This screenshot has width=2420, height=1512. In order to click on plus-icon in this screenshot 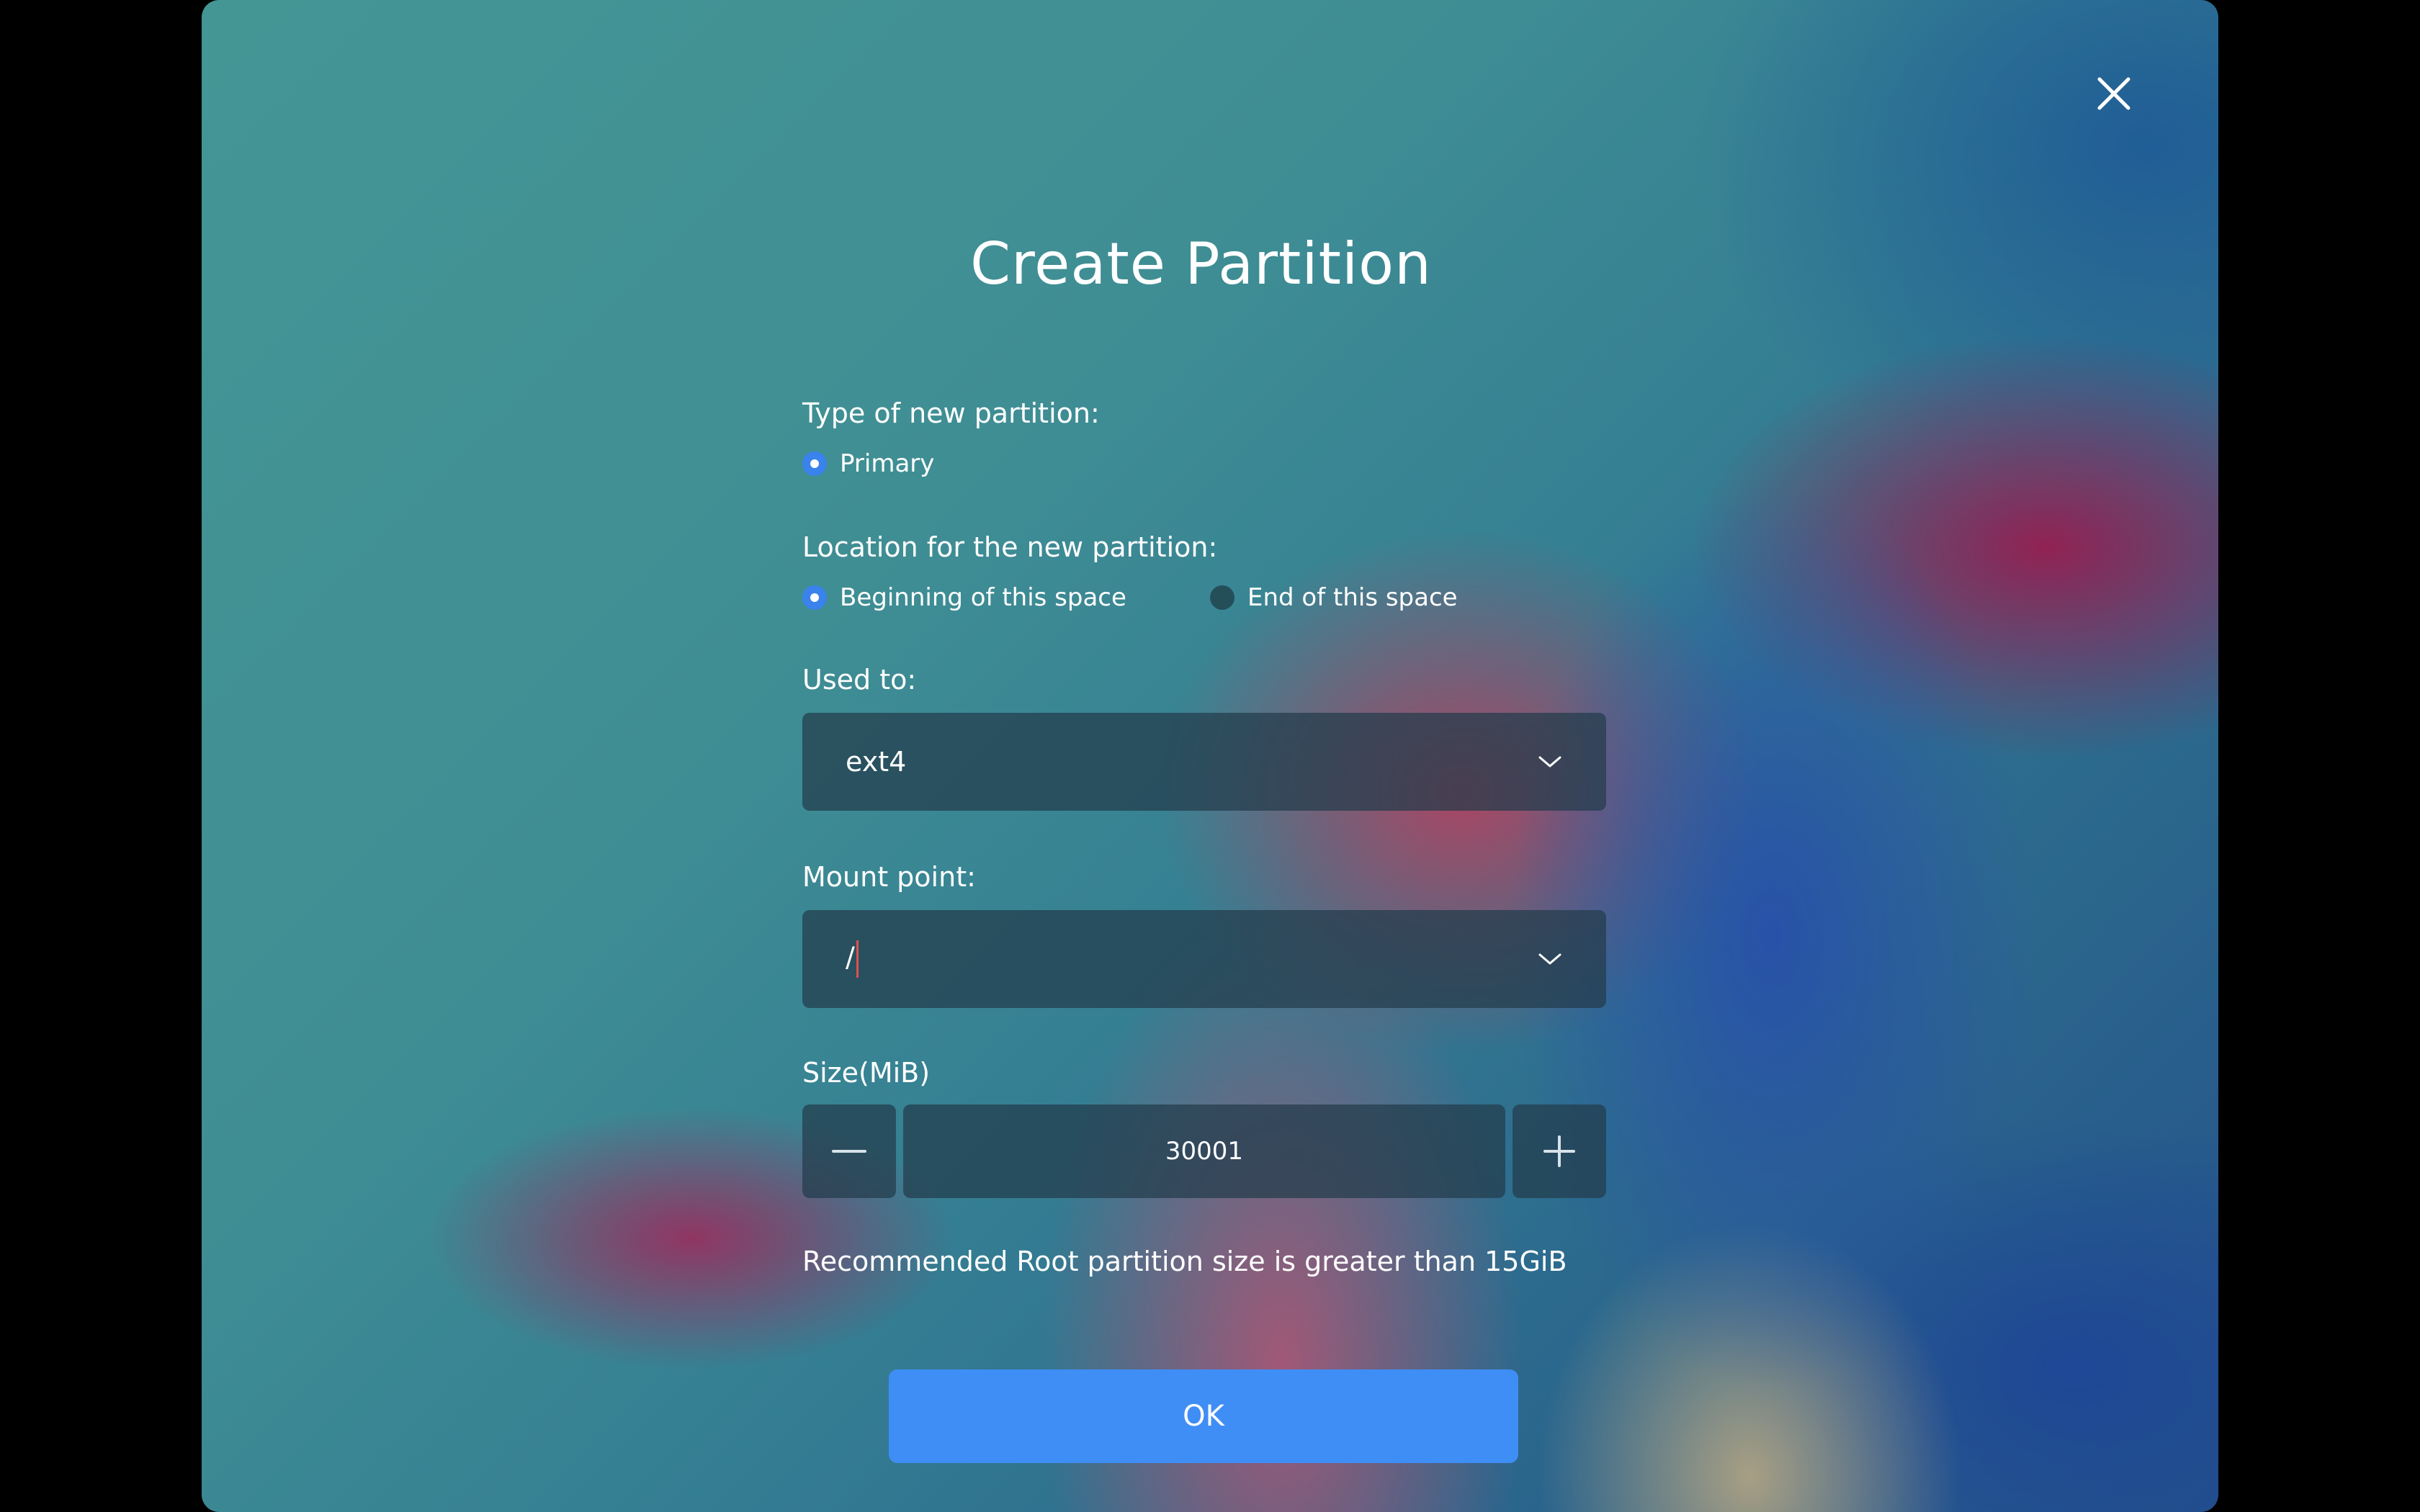, I will do `click(1559, 1151)`.